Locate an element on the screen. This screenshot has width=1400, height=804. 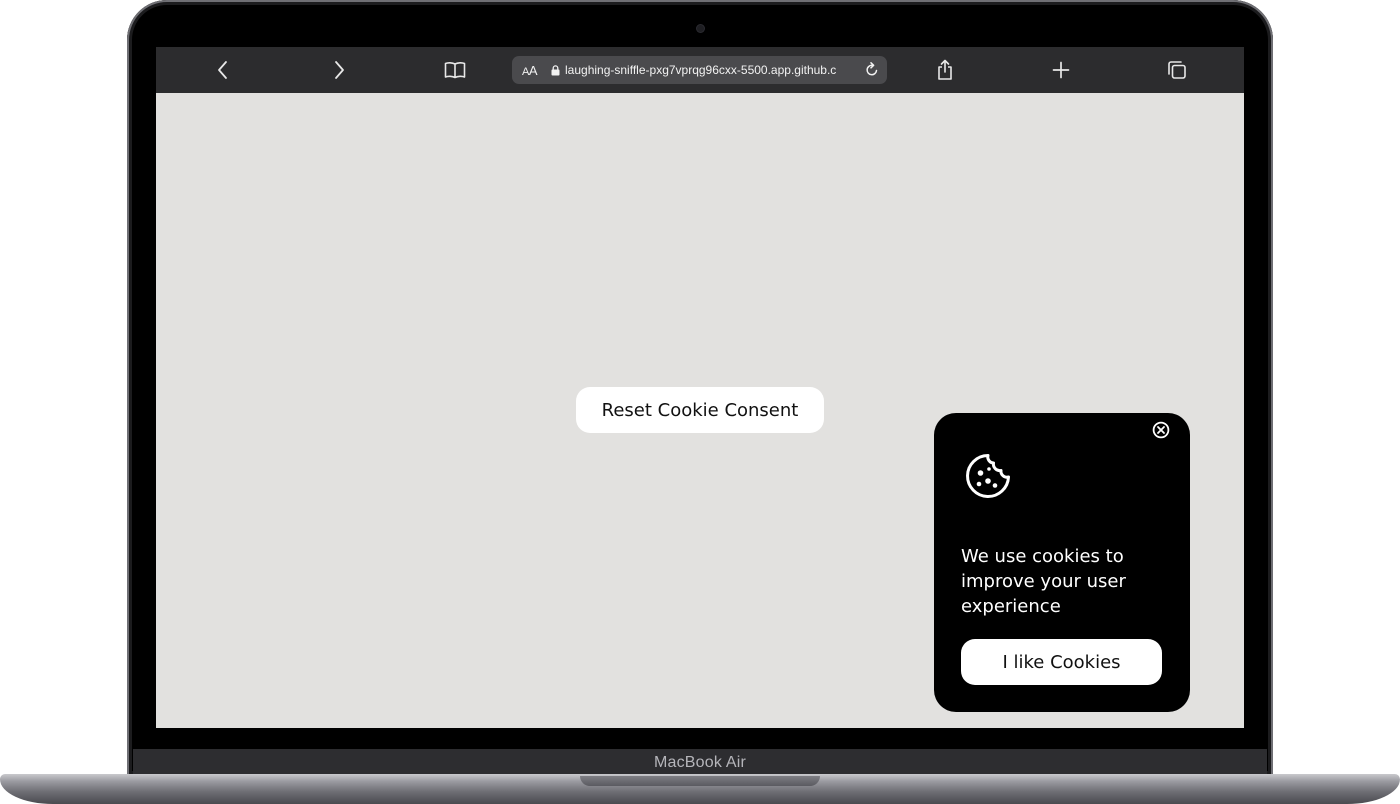
laptop-chin: MacBook Air is located at coordinates (700, 763).